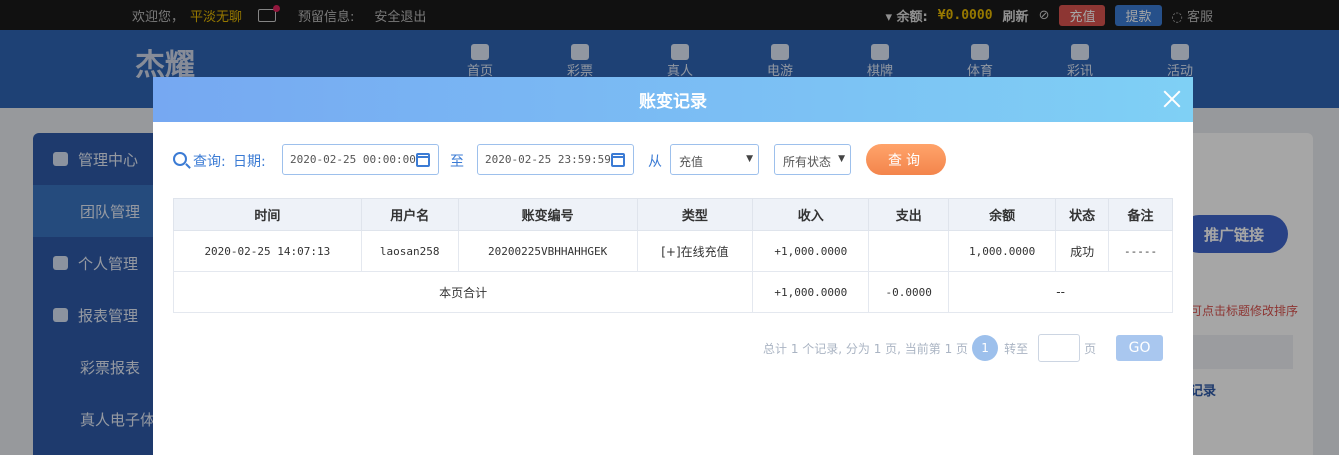  I want to click on search-button: 查询, so click(906, 159).